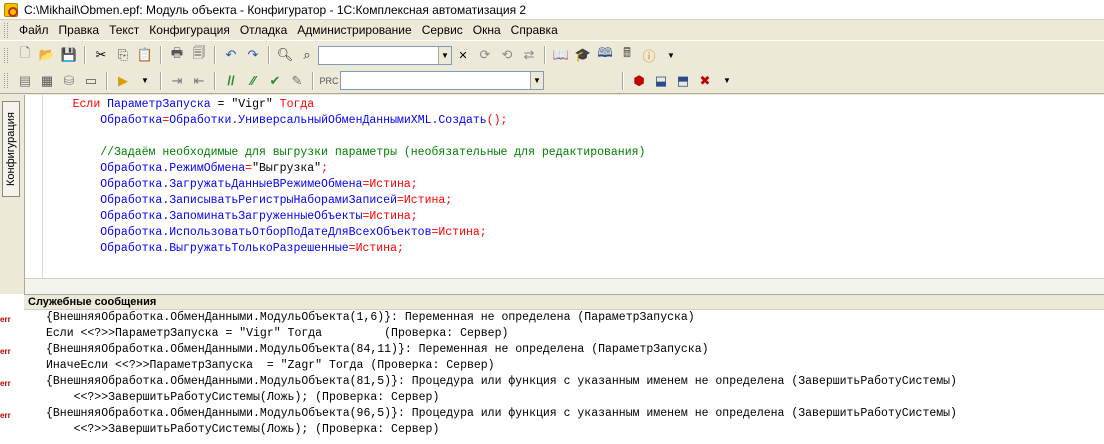  What do you see at coordinates (275, 81) in the screenshot?
I see `syntax-check-icon: ✔` at bounding box center [275, 81].